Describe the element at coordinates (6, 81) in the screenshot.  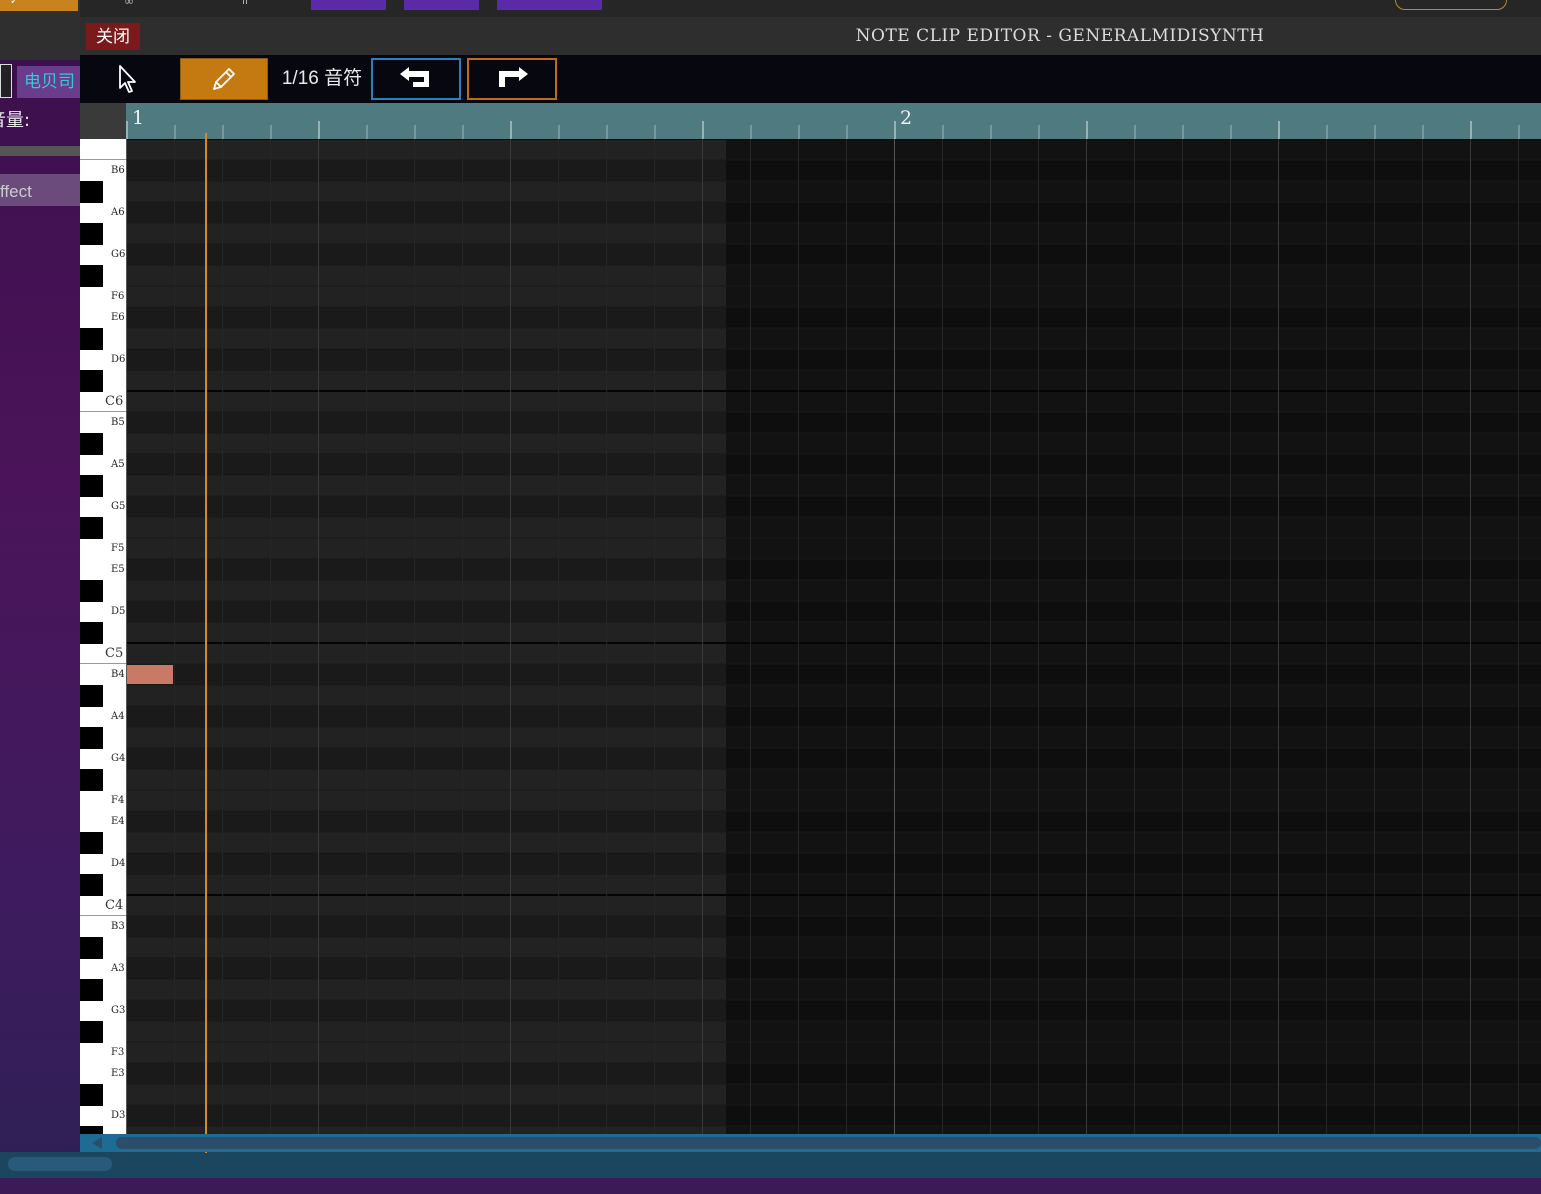
I see `background-toggle` at that location.